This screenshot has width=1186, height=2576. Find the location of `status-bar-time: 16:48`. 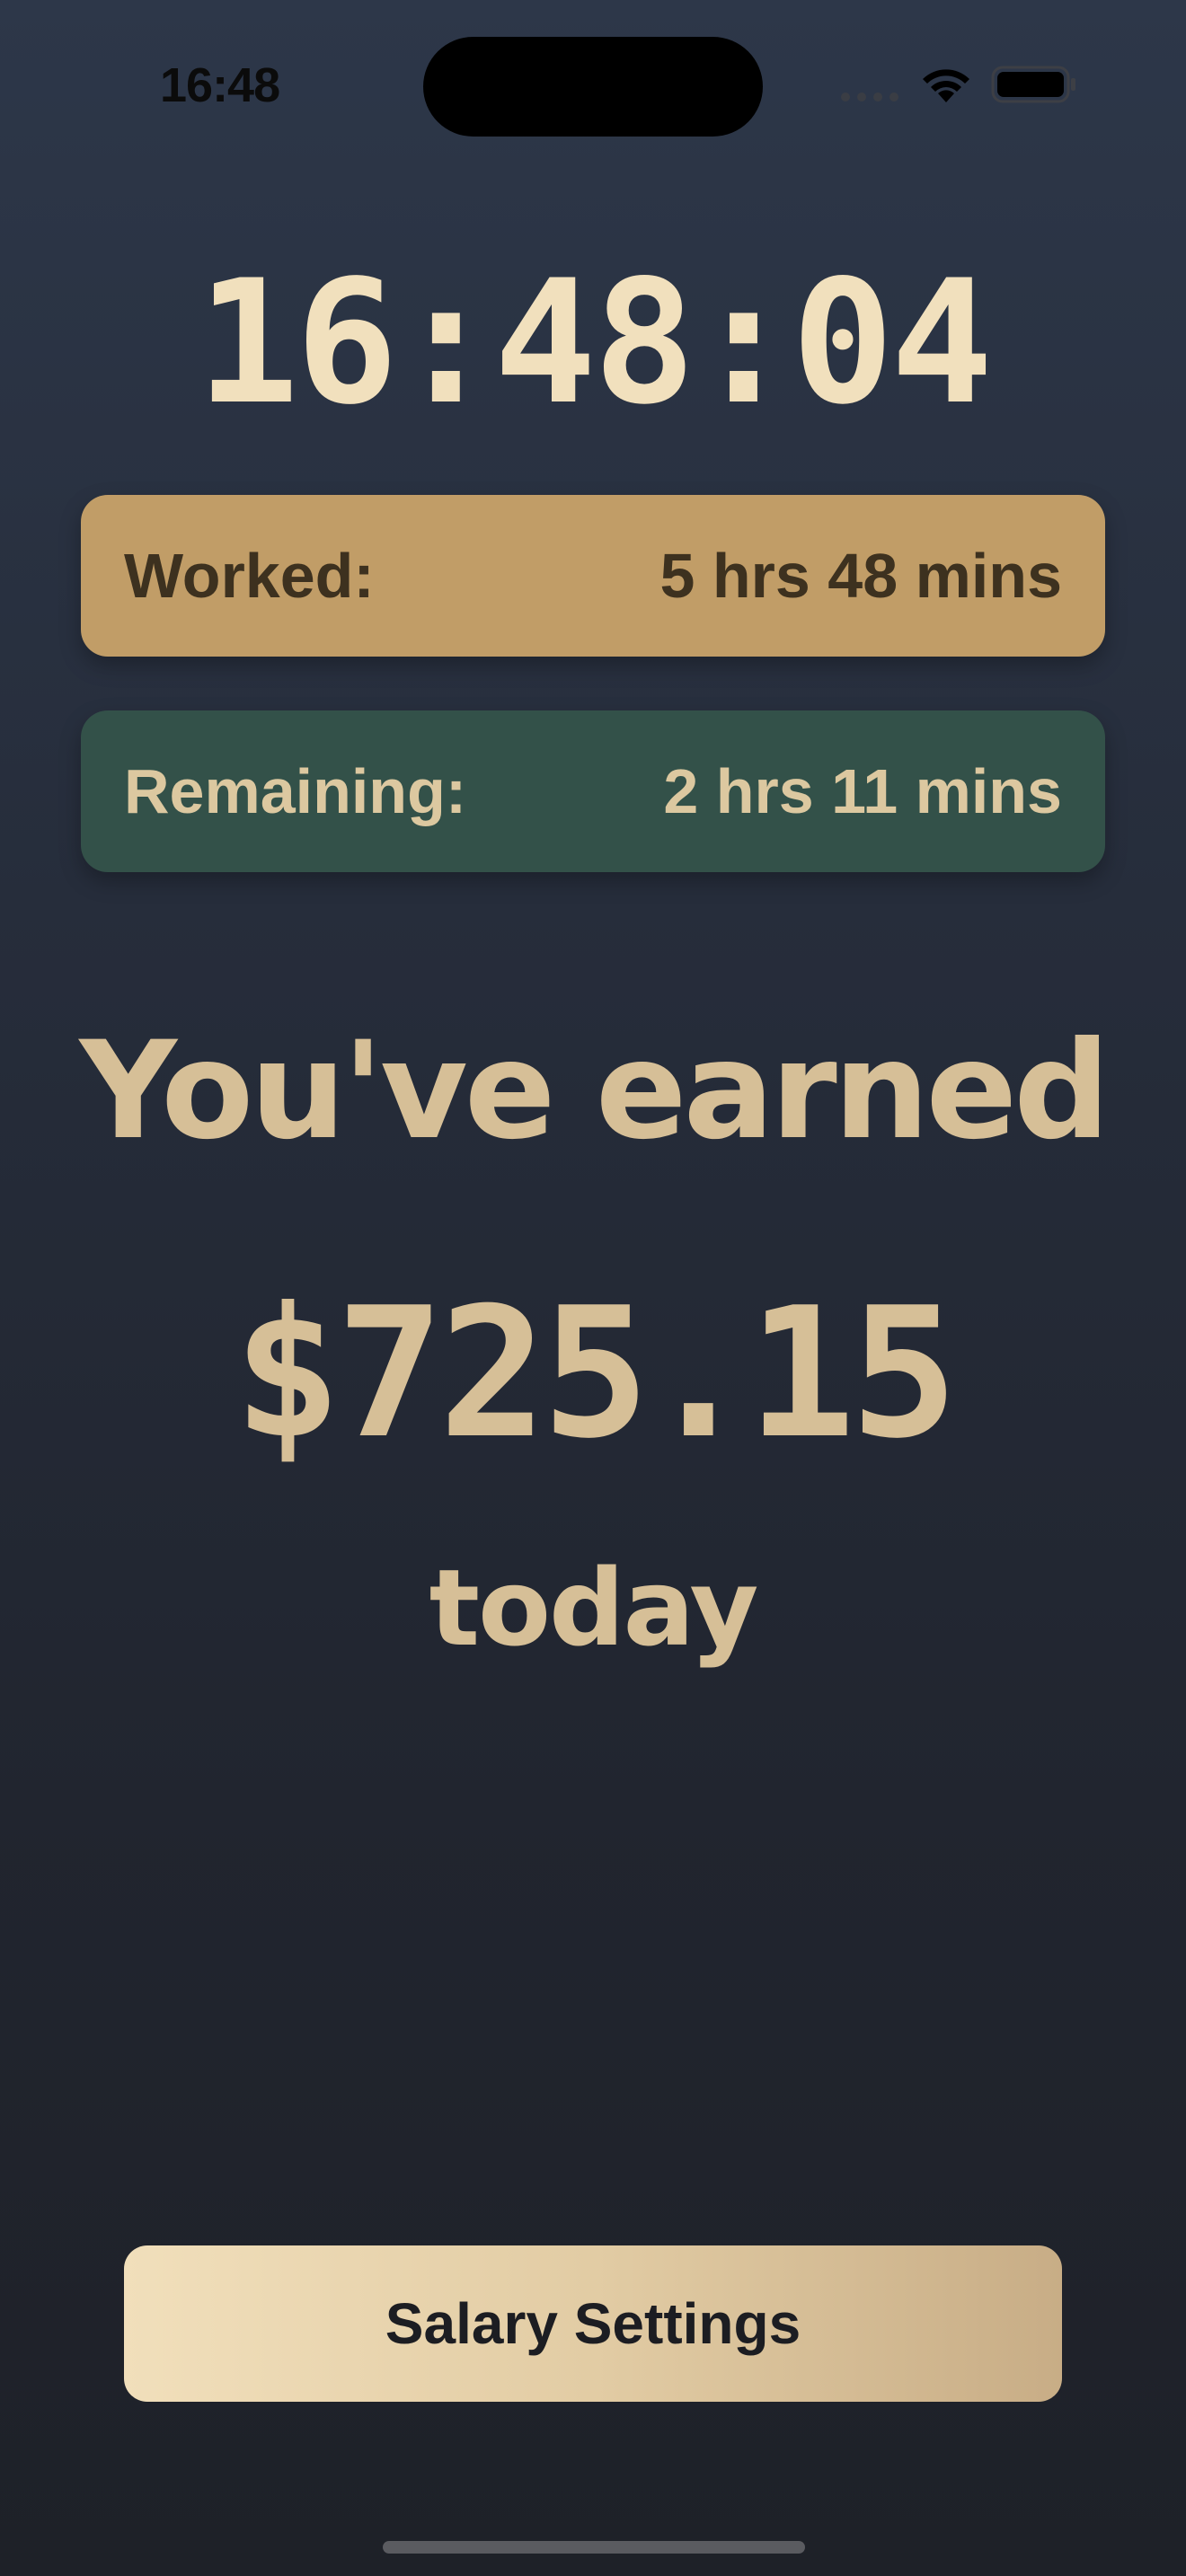

status-bar-time: 16:48 is located at coordinates (220, 85).